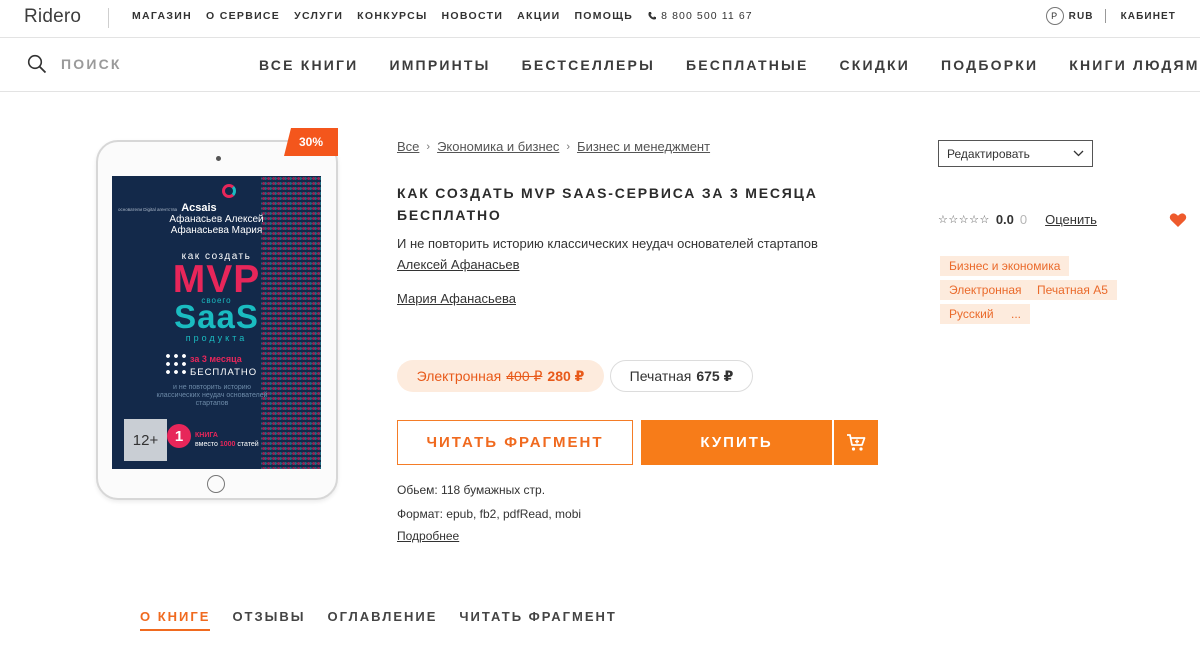 This screenshot has width=1200, height=658. I want to click on cat-free: БЕСПЛАТНЫЕ, so click(747, 65).